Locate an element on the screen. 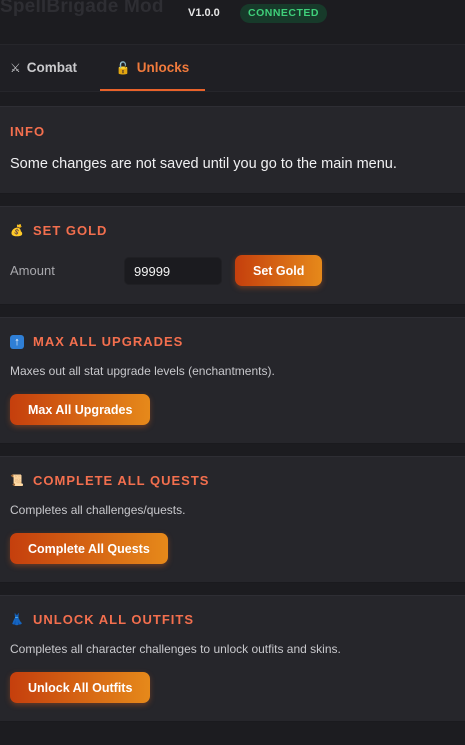 The image size is (465, 745). up-arrow-icon: ↑ is located at coordinates (17, 341).